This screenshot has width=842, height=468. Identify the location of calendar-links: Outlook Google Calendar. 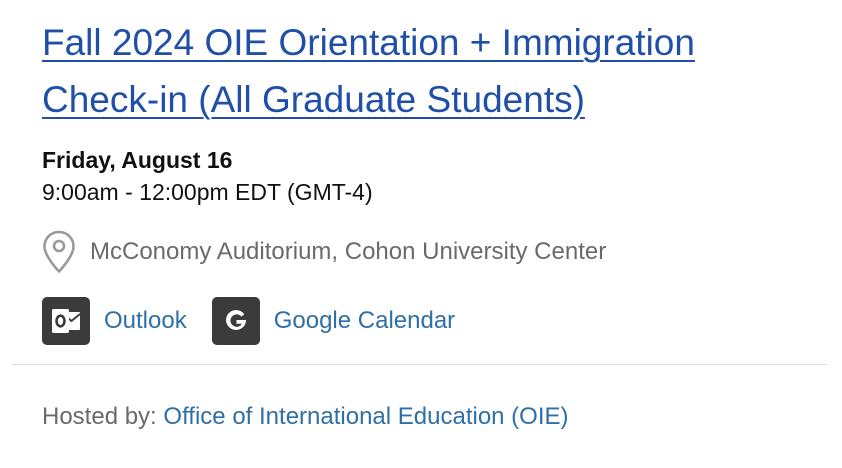
(248, 321).